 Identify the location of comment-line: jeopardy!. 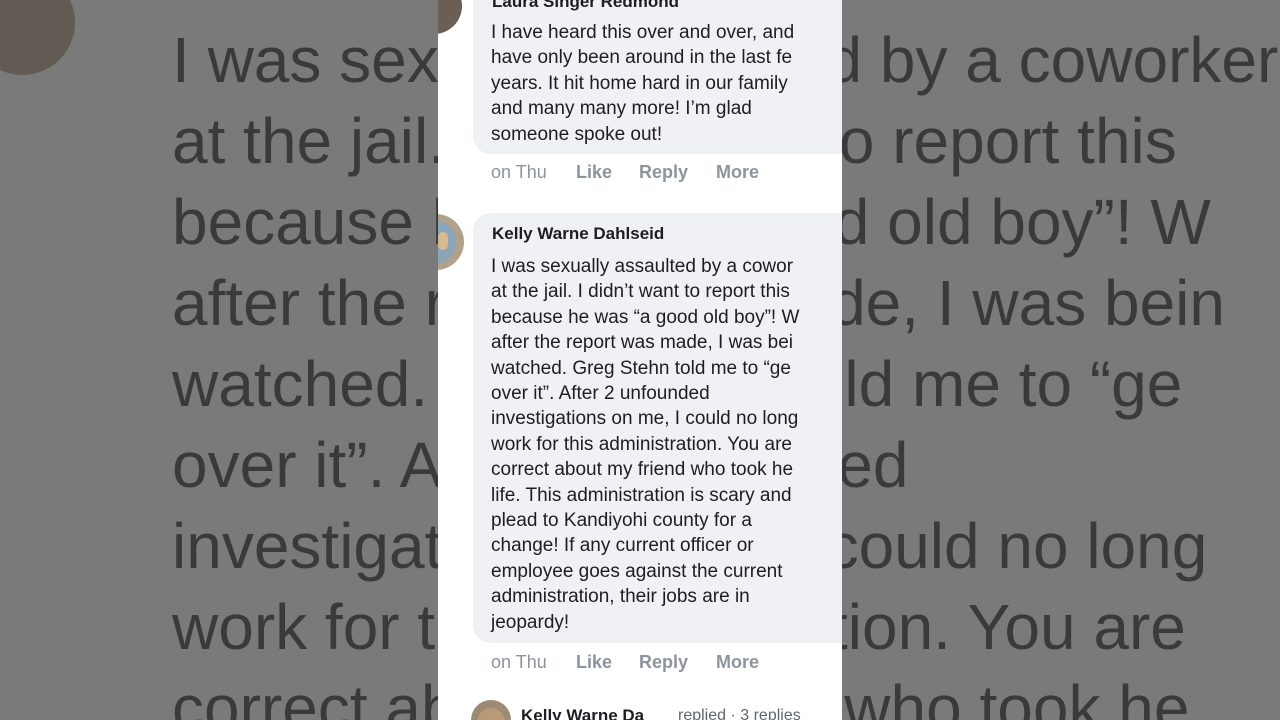
(530, 622).